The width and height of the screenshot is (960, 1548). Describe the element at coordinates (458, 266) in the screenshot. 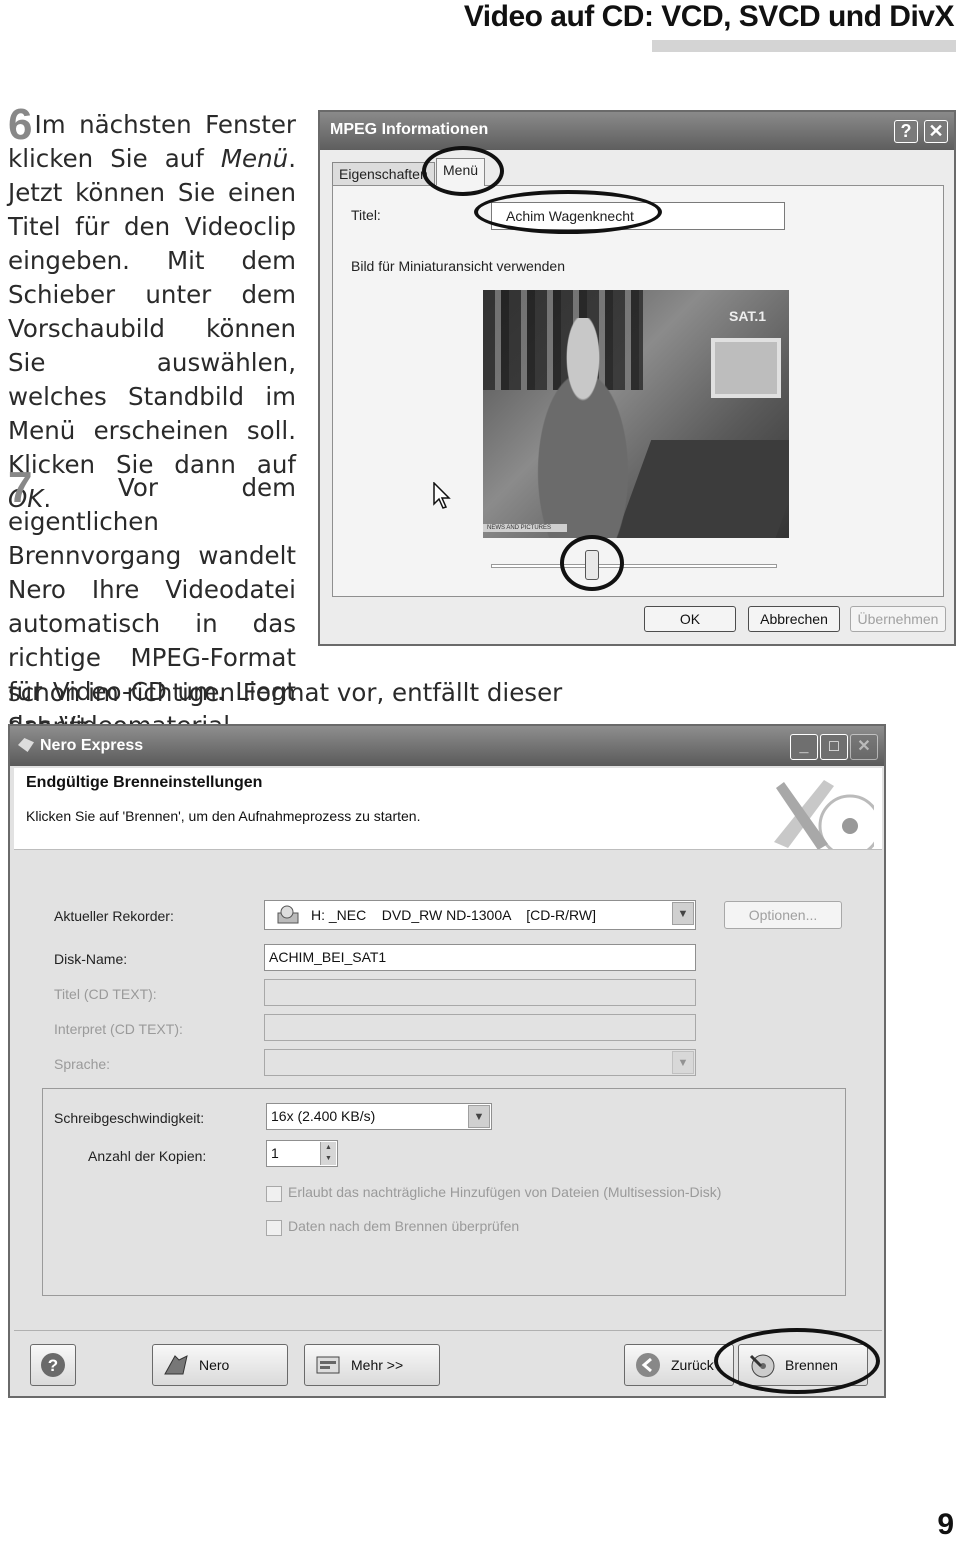

I see `thumbnail-label: Bild für Miniaturansicht verwenden` at that location.